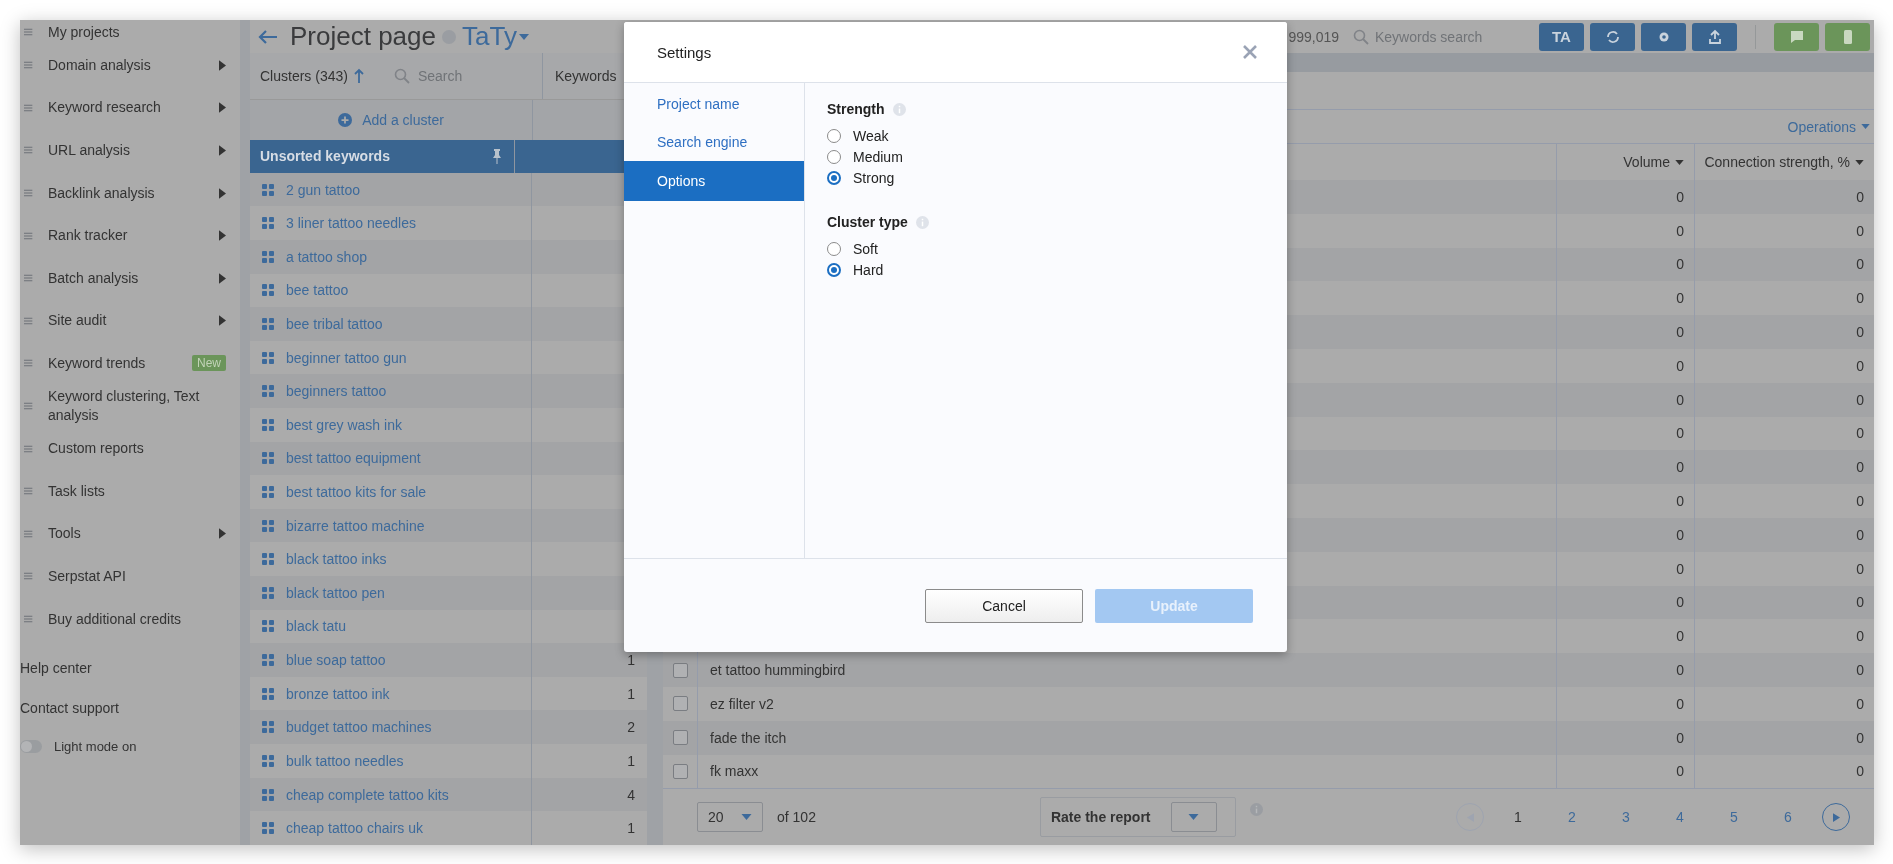 The width and height of the screenshot is (1893, 864). Describe the element at coordinates (130, 150) in the screenshot. I see `menu-item: URL analysis` at that location.